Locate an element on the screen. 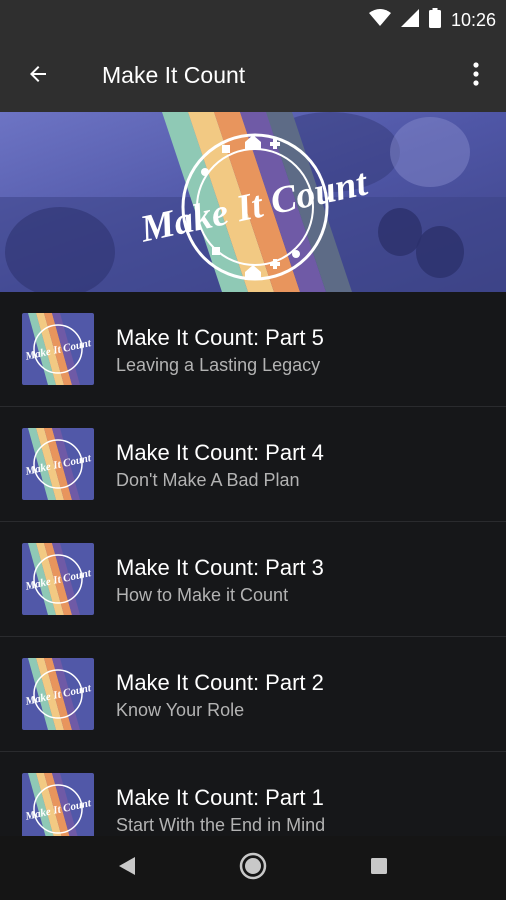  battery-icon is located at coordinates (434, 20).